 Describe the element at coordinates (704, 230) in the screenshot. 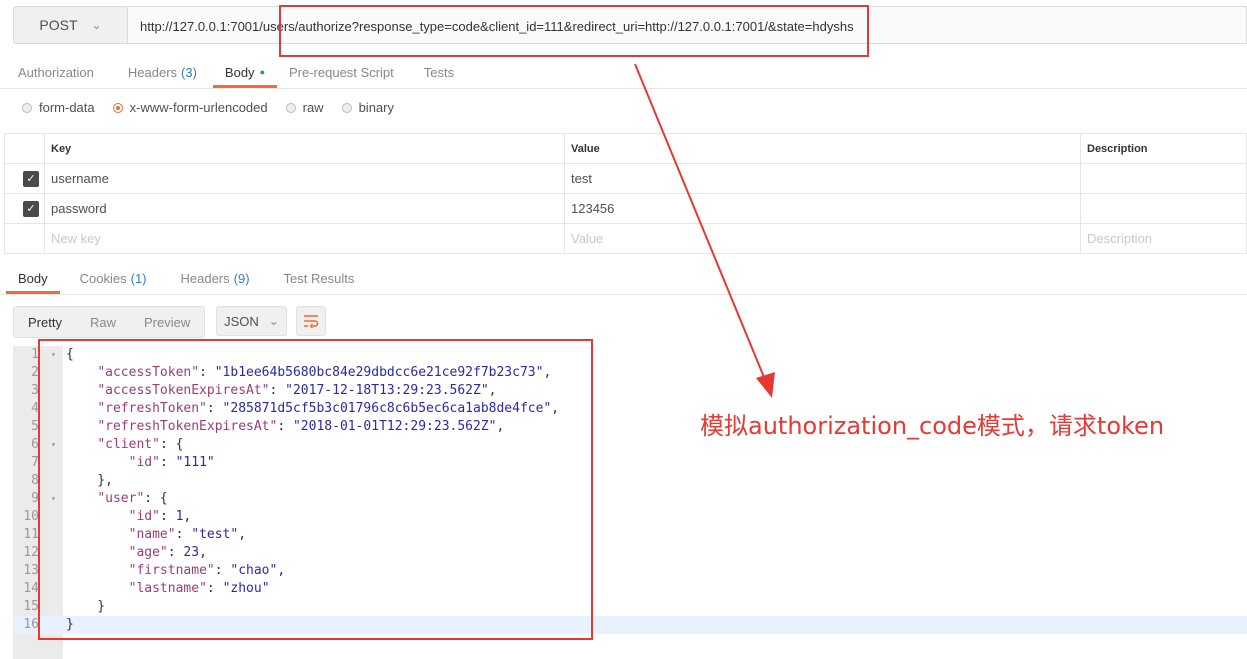

I see `annotation-arrow` at that location.